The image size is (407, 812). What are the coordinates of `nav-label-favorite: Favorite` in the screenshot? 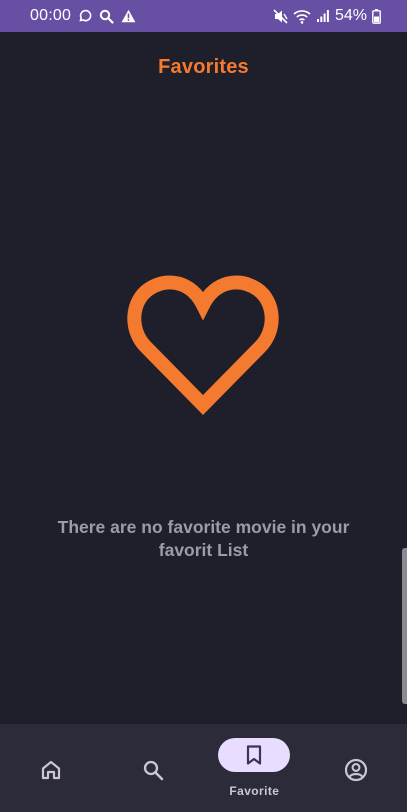 It's located at (254, 791).